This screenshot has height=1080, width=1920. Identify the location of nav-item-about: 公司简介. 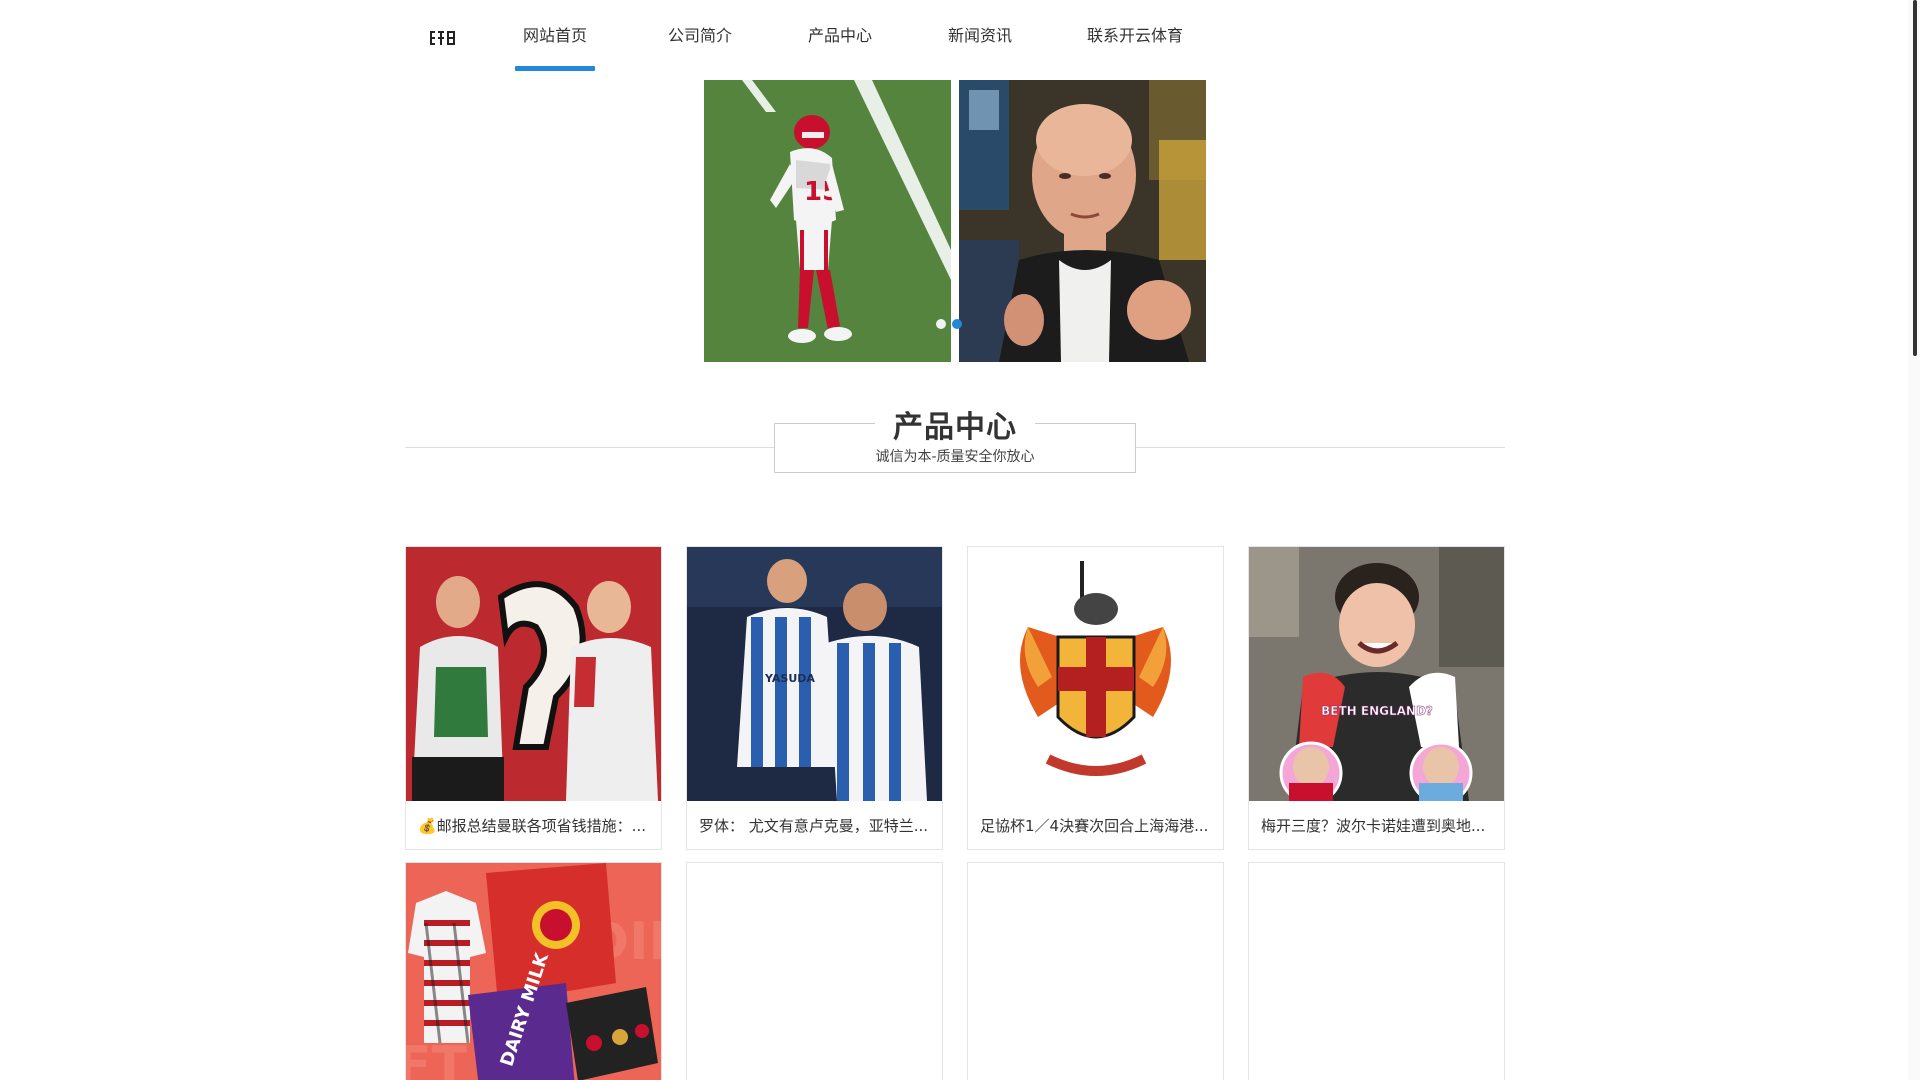
(700, 36).